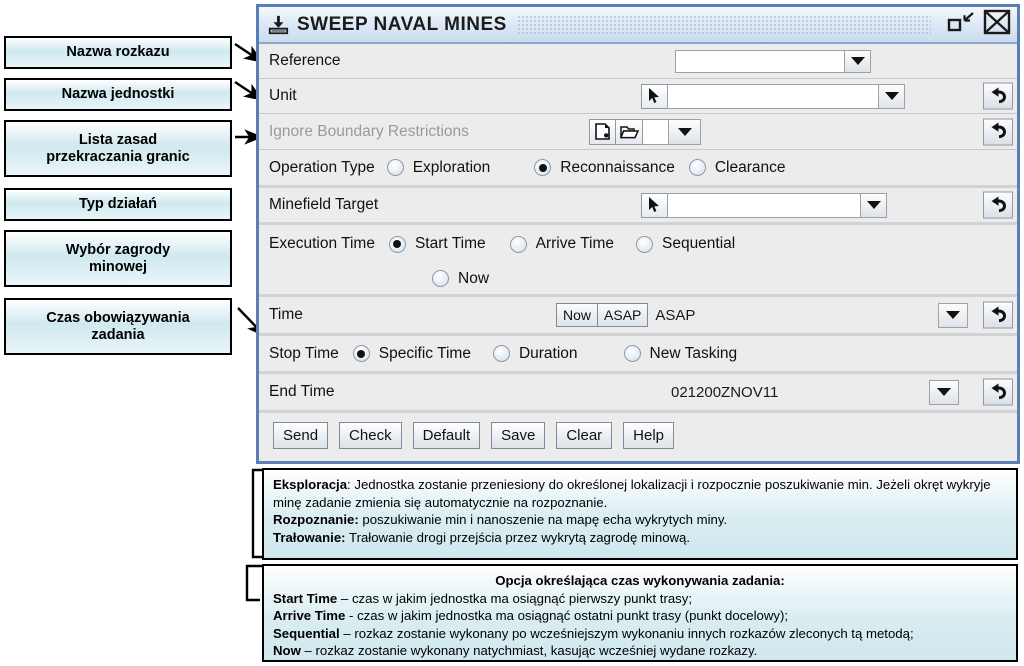 This screenshot has height=666, width=1024. Describe the element at coordinates (638, 61) in the screenshot. I see `row-reference: Reference` at that location.